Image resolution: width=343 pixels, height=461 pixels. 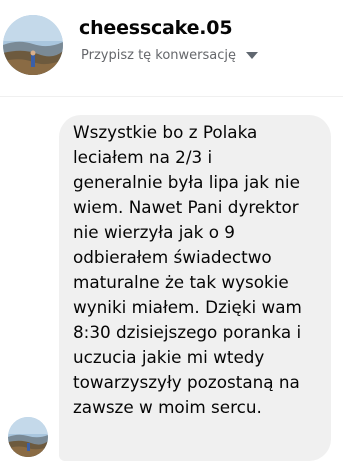 I want to click on assign-conversation-dropdown: Przypisz tę konwersację, so click(x=170, y=55).